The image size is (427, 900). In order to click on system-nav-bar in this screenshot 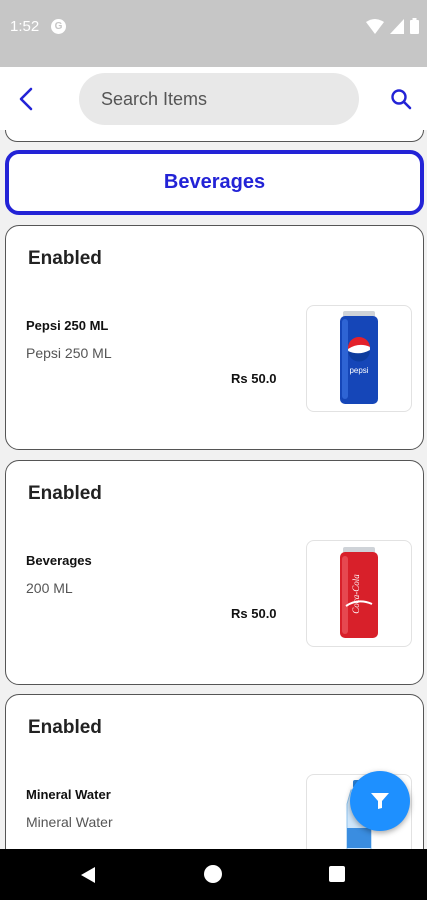, I will do `click(213, 874)`.